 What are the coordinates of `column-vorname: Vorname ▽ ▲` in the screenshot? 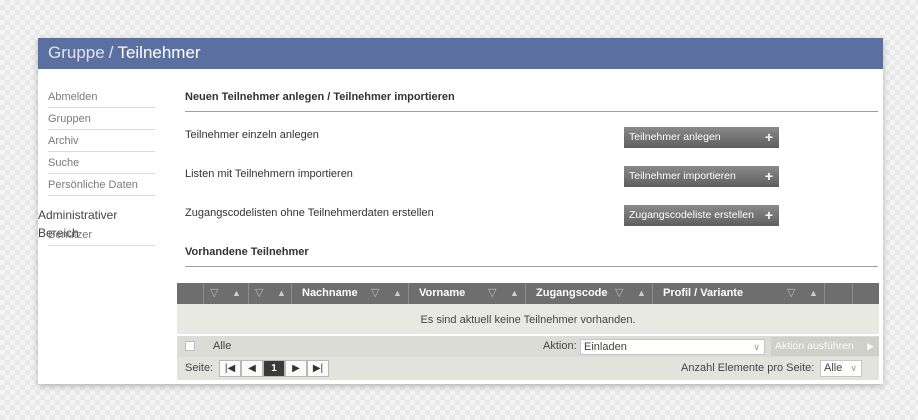 It's located at (466, 293).